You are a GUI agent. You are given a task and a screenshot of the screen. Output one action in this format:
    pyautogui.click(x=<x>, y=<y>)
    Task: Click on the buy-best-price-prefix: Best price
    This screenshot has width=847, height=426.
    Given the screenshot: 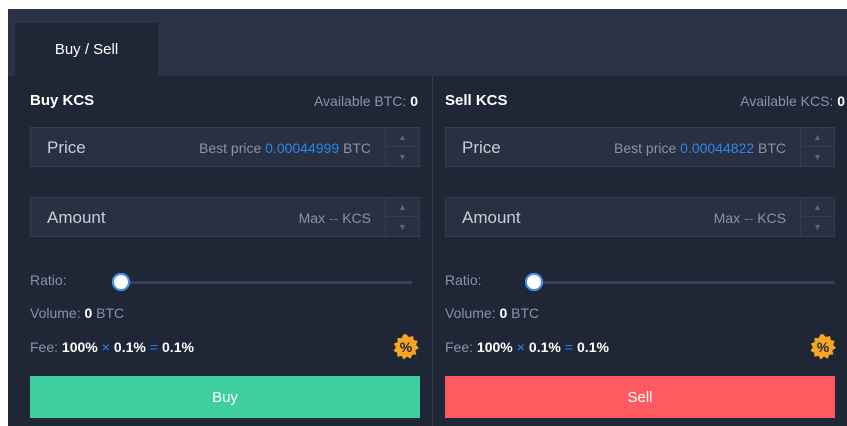 What is the action you would take?
    pyautogui.click(x=230, y=148)
    